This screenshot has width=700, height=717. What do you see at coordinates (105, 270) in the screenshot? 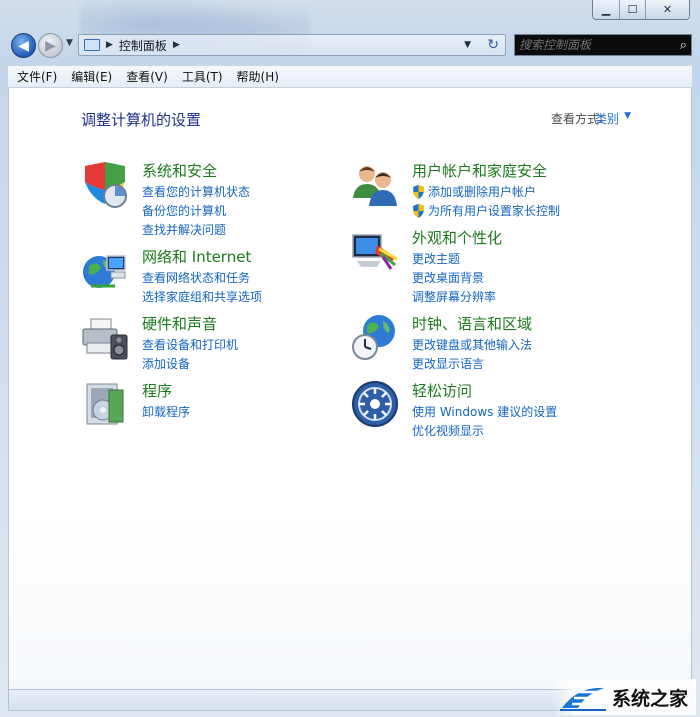
I see `network-globe-icon` at bounding box center [105, 270].